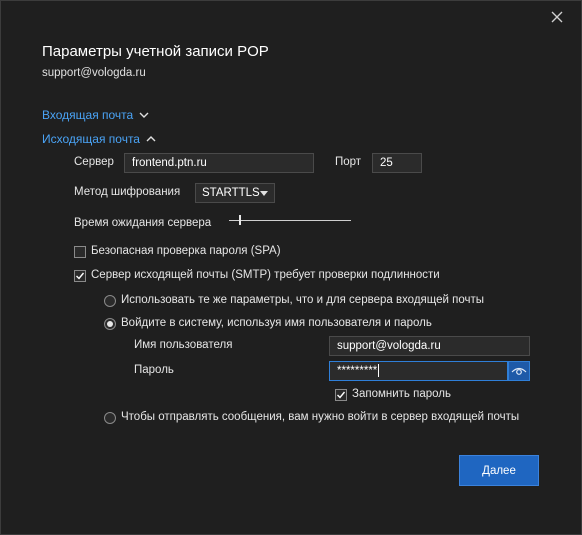 This screenshot has height=535, width=582. I want to click on port-input: 25, so click(397, 163).